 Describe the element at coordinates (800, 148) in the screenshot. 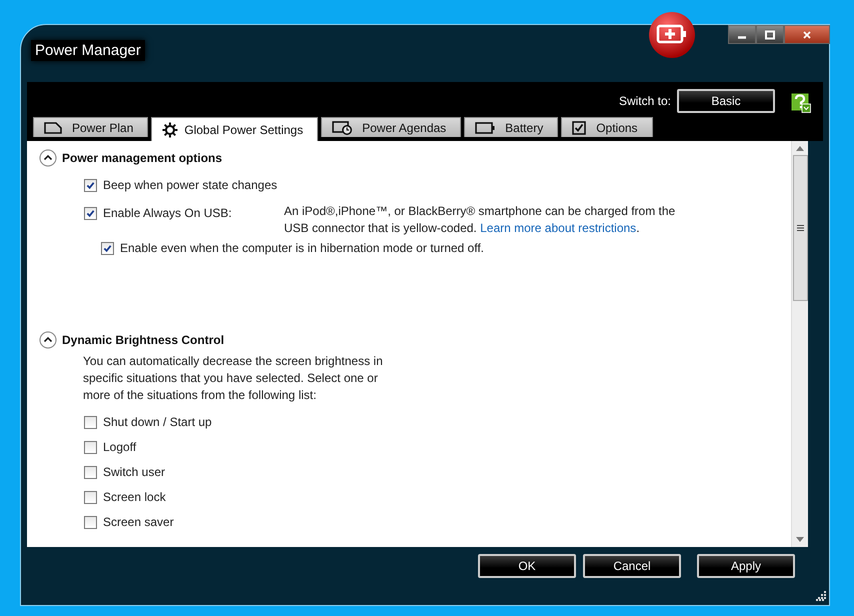

I see `scroll-up-icon` at that location.